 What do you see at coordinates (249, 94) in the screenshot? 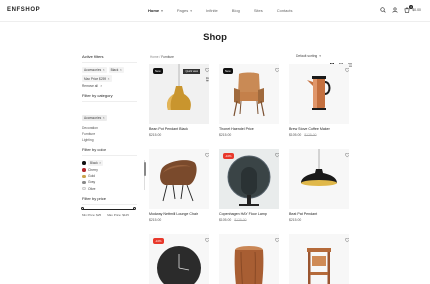
I see `product-image: New` at bounding box center [249, 94].